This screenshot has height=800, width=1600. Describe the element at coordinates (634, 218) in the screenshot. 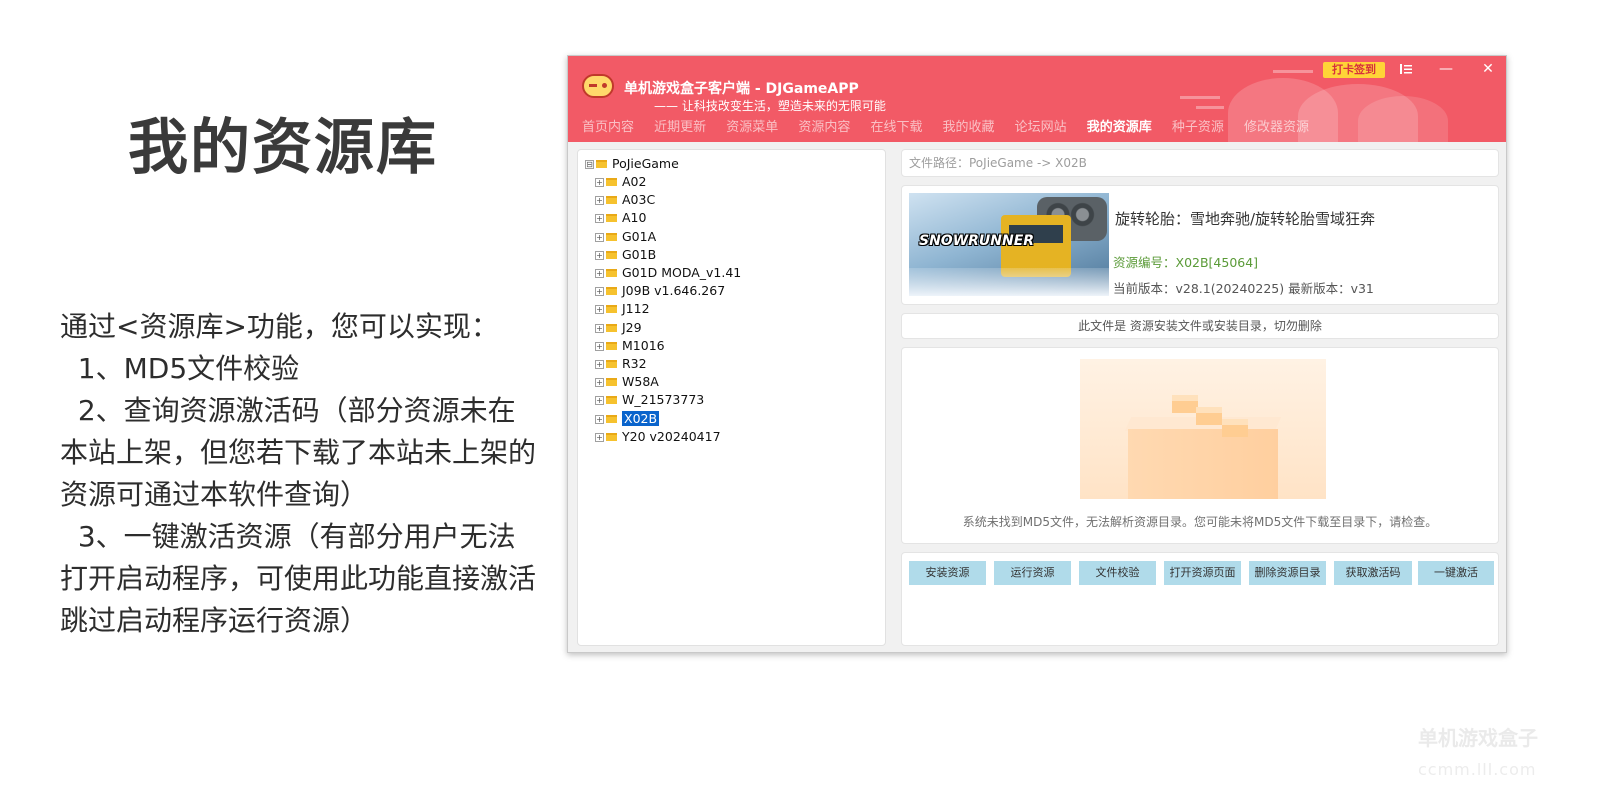

I see `tree-item-label: A10` at that location.